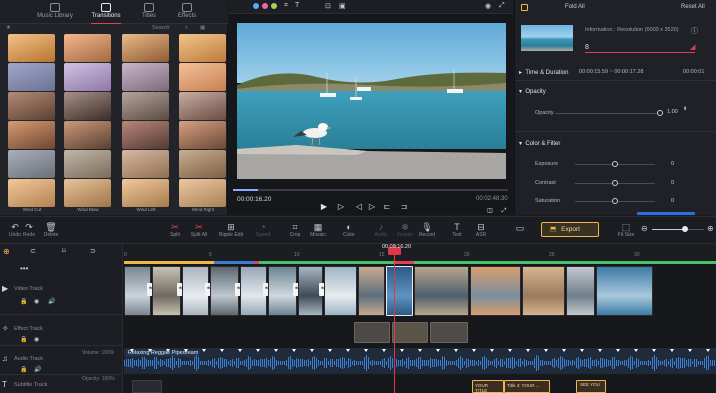  Describe the element at coordinates (692, 47) in the screenshot. I see `color-tag-icon: ◢` at that location.